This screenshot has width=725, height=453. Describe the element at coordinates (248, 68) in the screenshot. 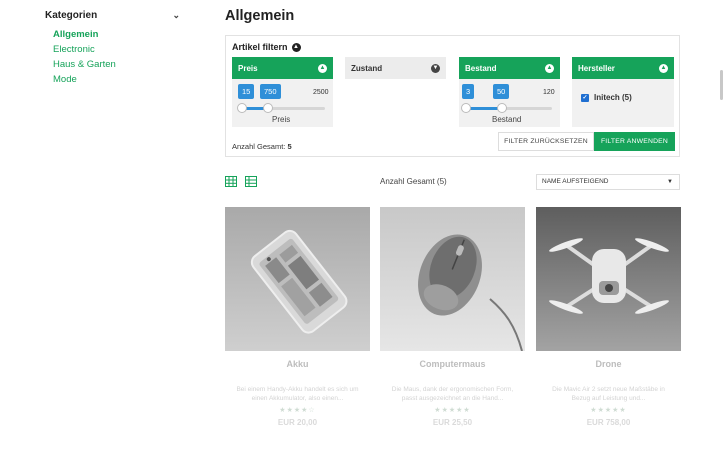

I see `facet-price-label: Preis` at that location.